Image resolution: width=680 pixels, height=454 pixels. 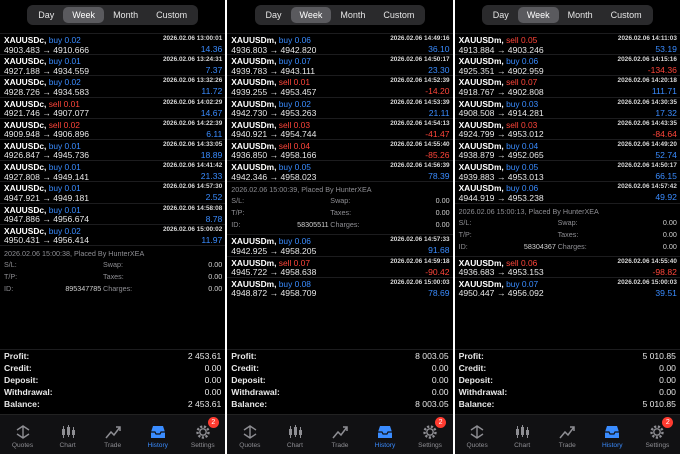 What do you see at coordinates (17, 356) in the screenshot?
I see `summary-profit-label: Profit:` at bounding box center [17, 356].